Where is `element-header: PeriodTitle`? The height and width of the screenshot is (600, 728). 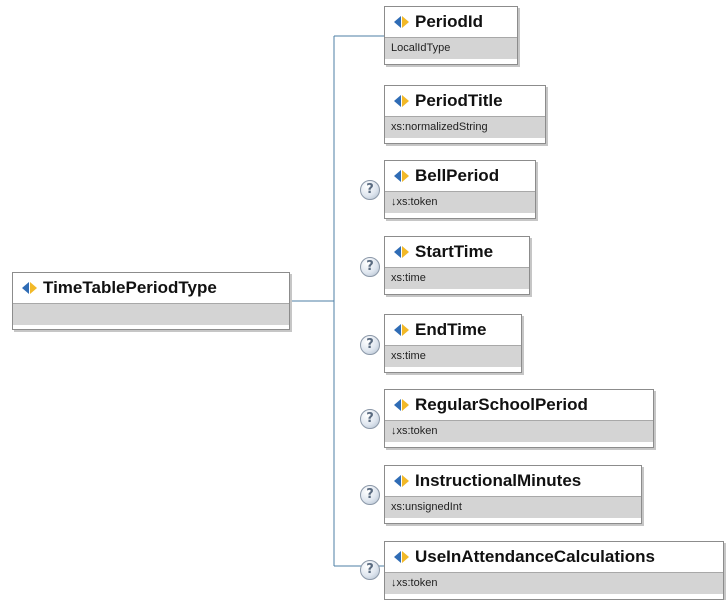 element-header: PeriodTitle is located at coordinates (465, 101).